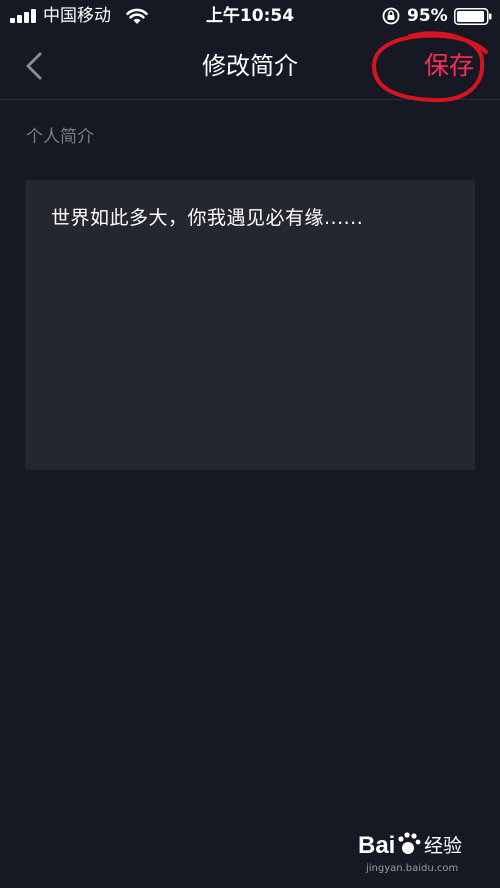 Image resolution: width=500 pixels, height=888 pixels. What do you see at coordinates (376, 845) in the screenshot?
I see `svg-text: Bai` at bounding box center [376, 845].